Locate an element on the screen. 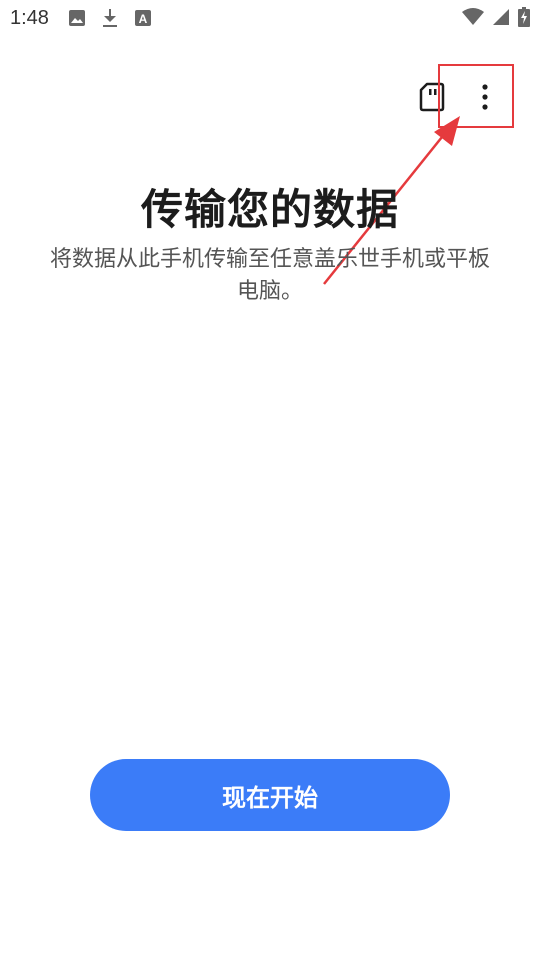  page-description: 将数据从此手机传输至任意盖乐世手机或平板电脑。 is located at coordinates (270, 275).